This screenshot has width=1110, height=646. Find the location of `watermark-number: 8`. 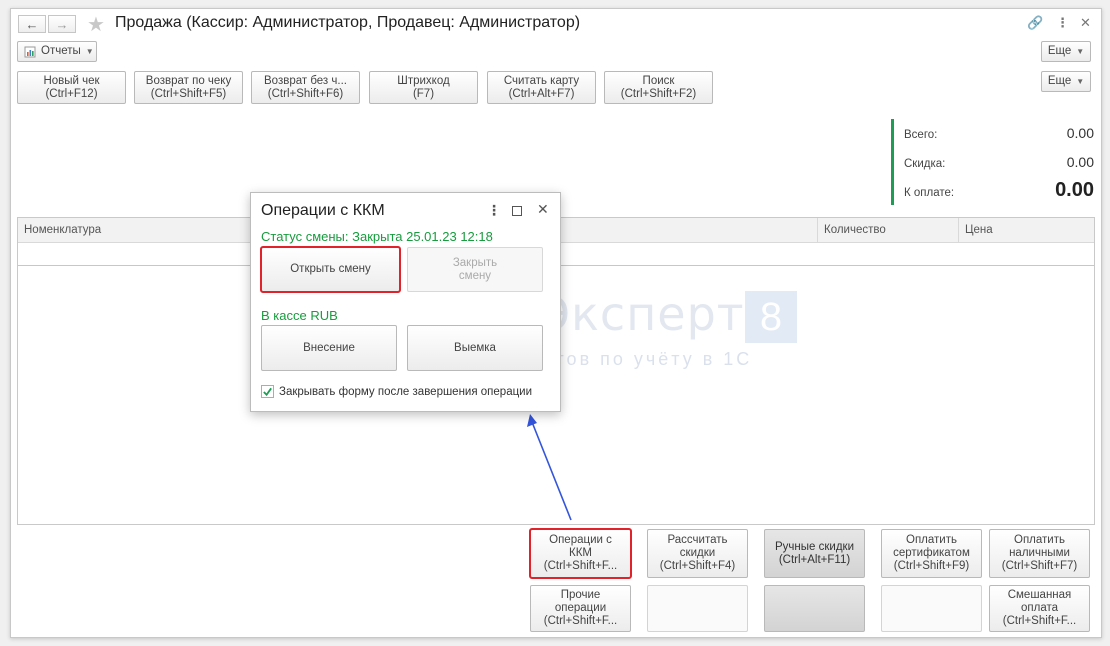

watermark-number: 8 is located at coordinates (771, 317).